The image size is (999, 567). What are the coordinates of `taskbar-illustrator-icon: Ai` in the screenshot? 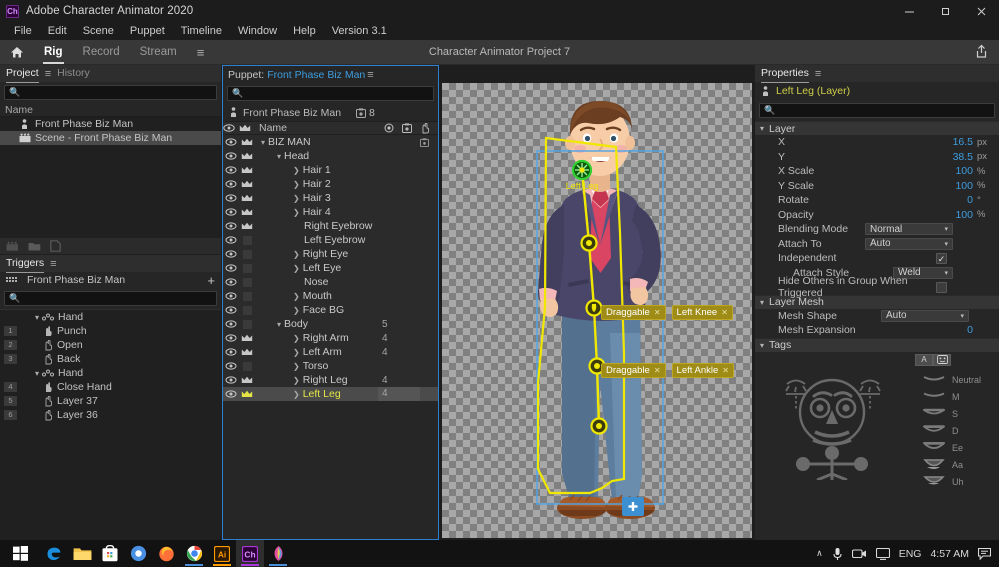 It's located at (222, 553).